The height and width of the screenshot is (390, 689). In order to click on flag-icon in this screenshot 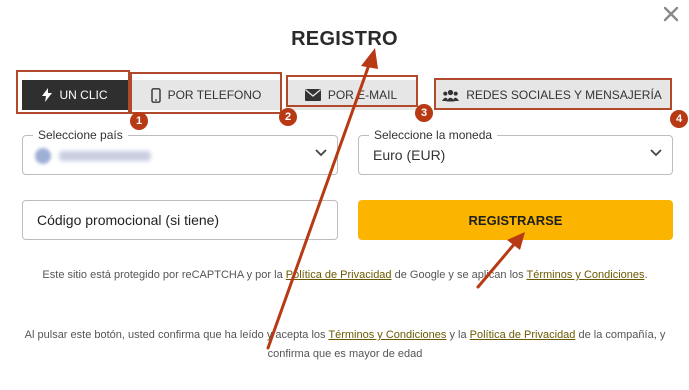, I will do `click(43, 156)`.